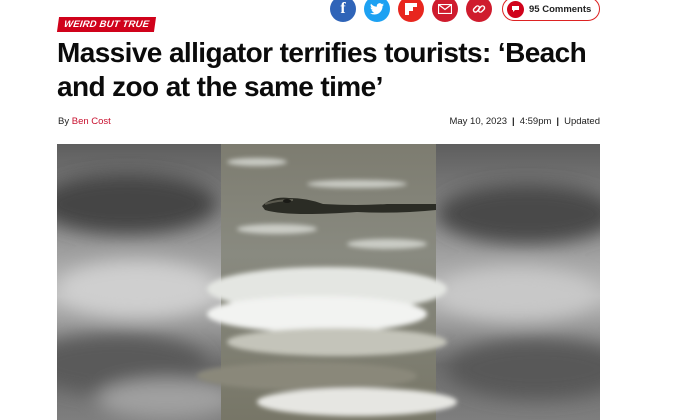 This screenshot has height=420, width=675. I want to click on twitter-share-button, so click(377, 11).